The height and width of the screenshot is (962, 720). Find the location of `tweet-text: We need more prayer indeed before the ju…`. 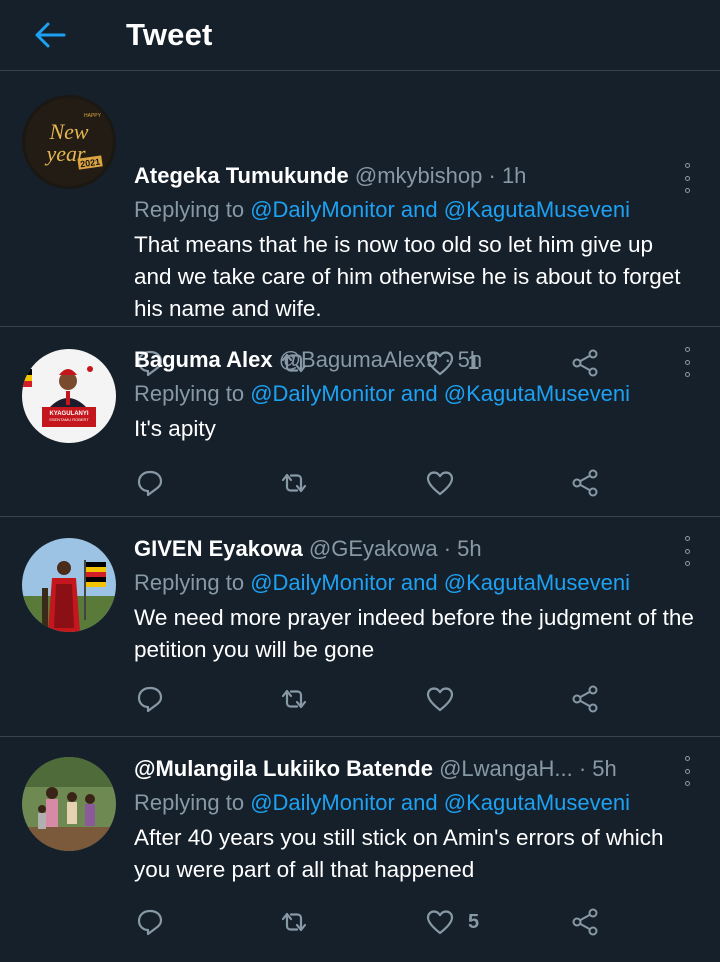

tweet-text: We need more prayer indeed before the ju… is located at coordinates (414, 633).